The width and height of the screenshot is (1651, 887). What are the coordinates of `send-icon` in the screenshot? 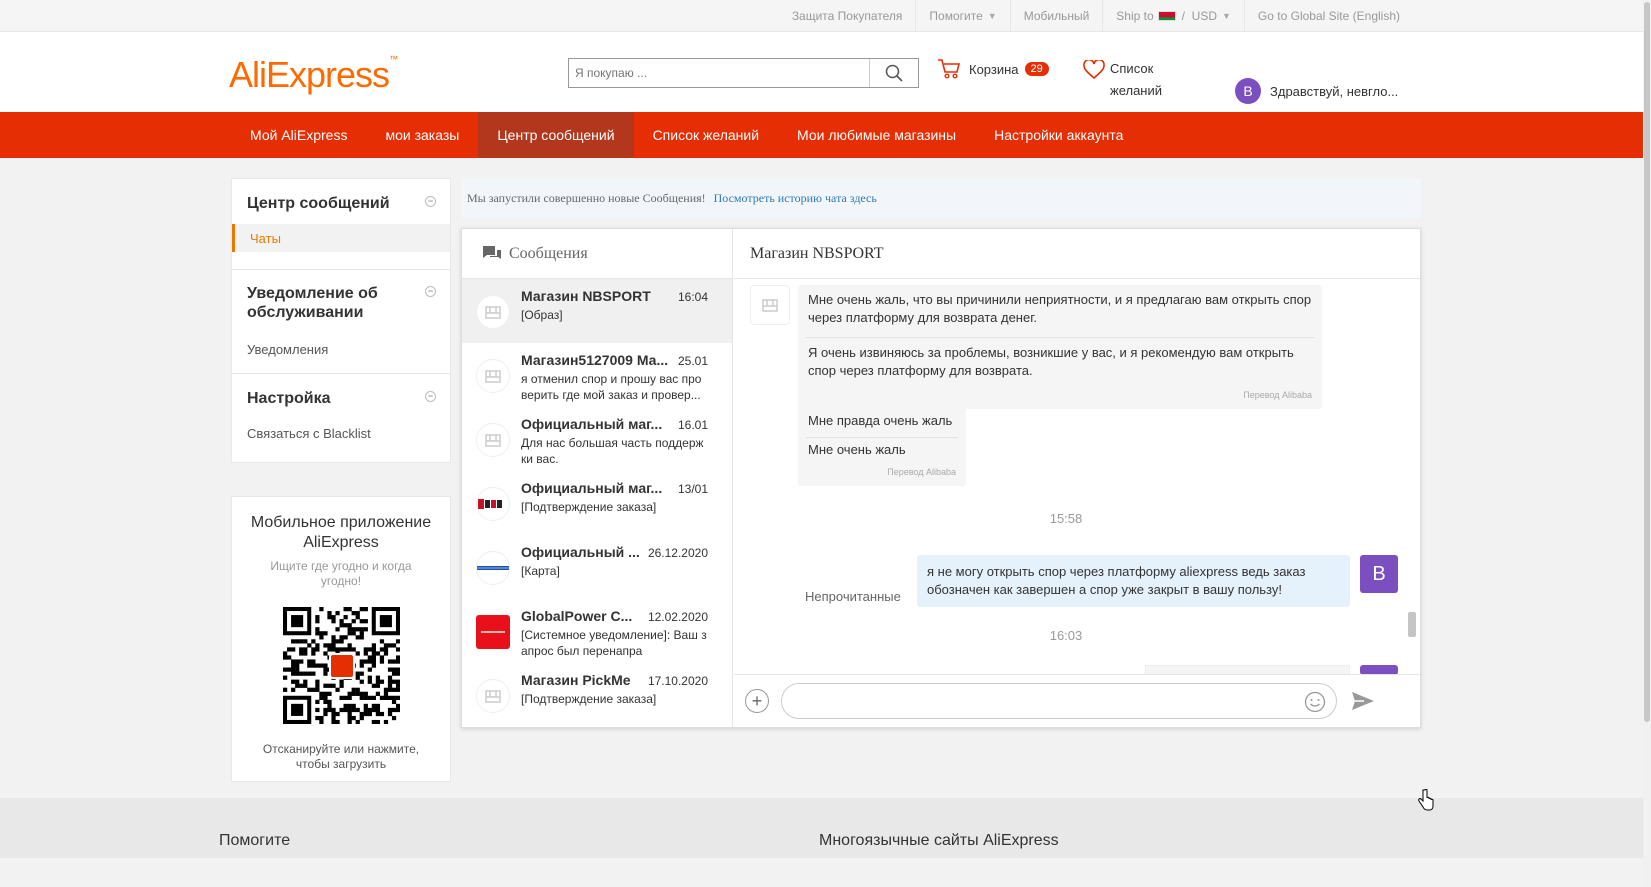 It's located at (1363, 701).